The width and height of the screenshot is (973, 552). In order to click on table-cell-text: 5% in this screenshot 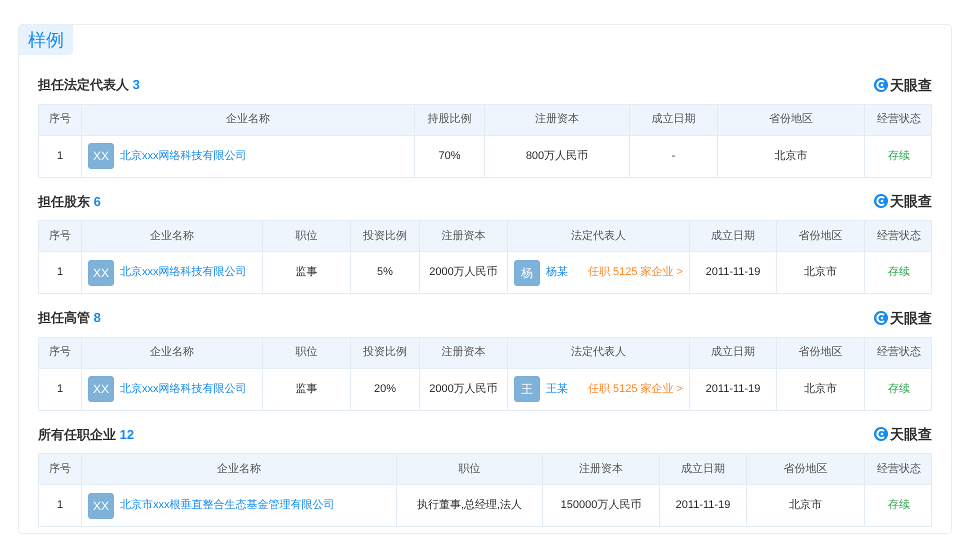, I will do `click(385, 272)`.